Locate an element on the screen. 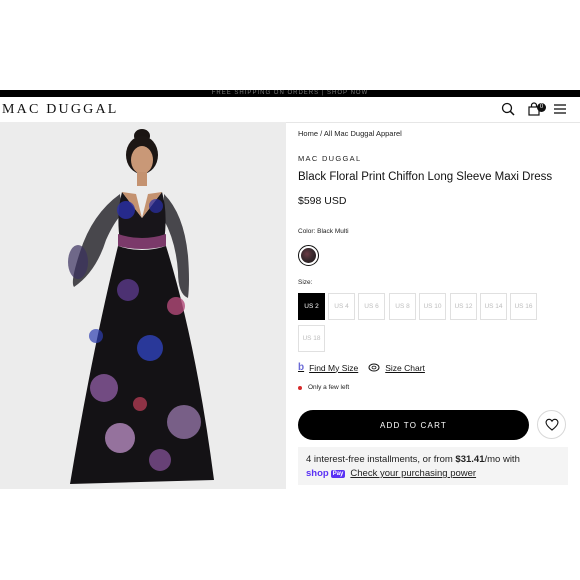  heart-icon is located at coordinates (552, 424).